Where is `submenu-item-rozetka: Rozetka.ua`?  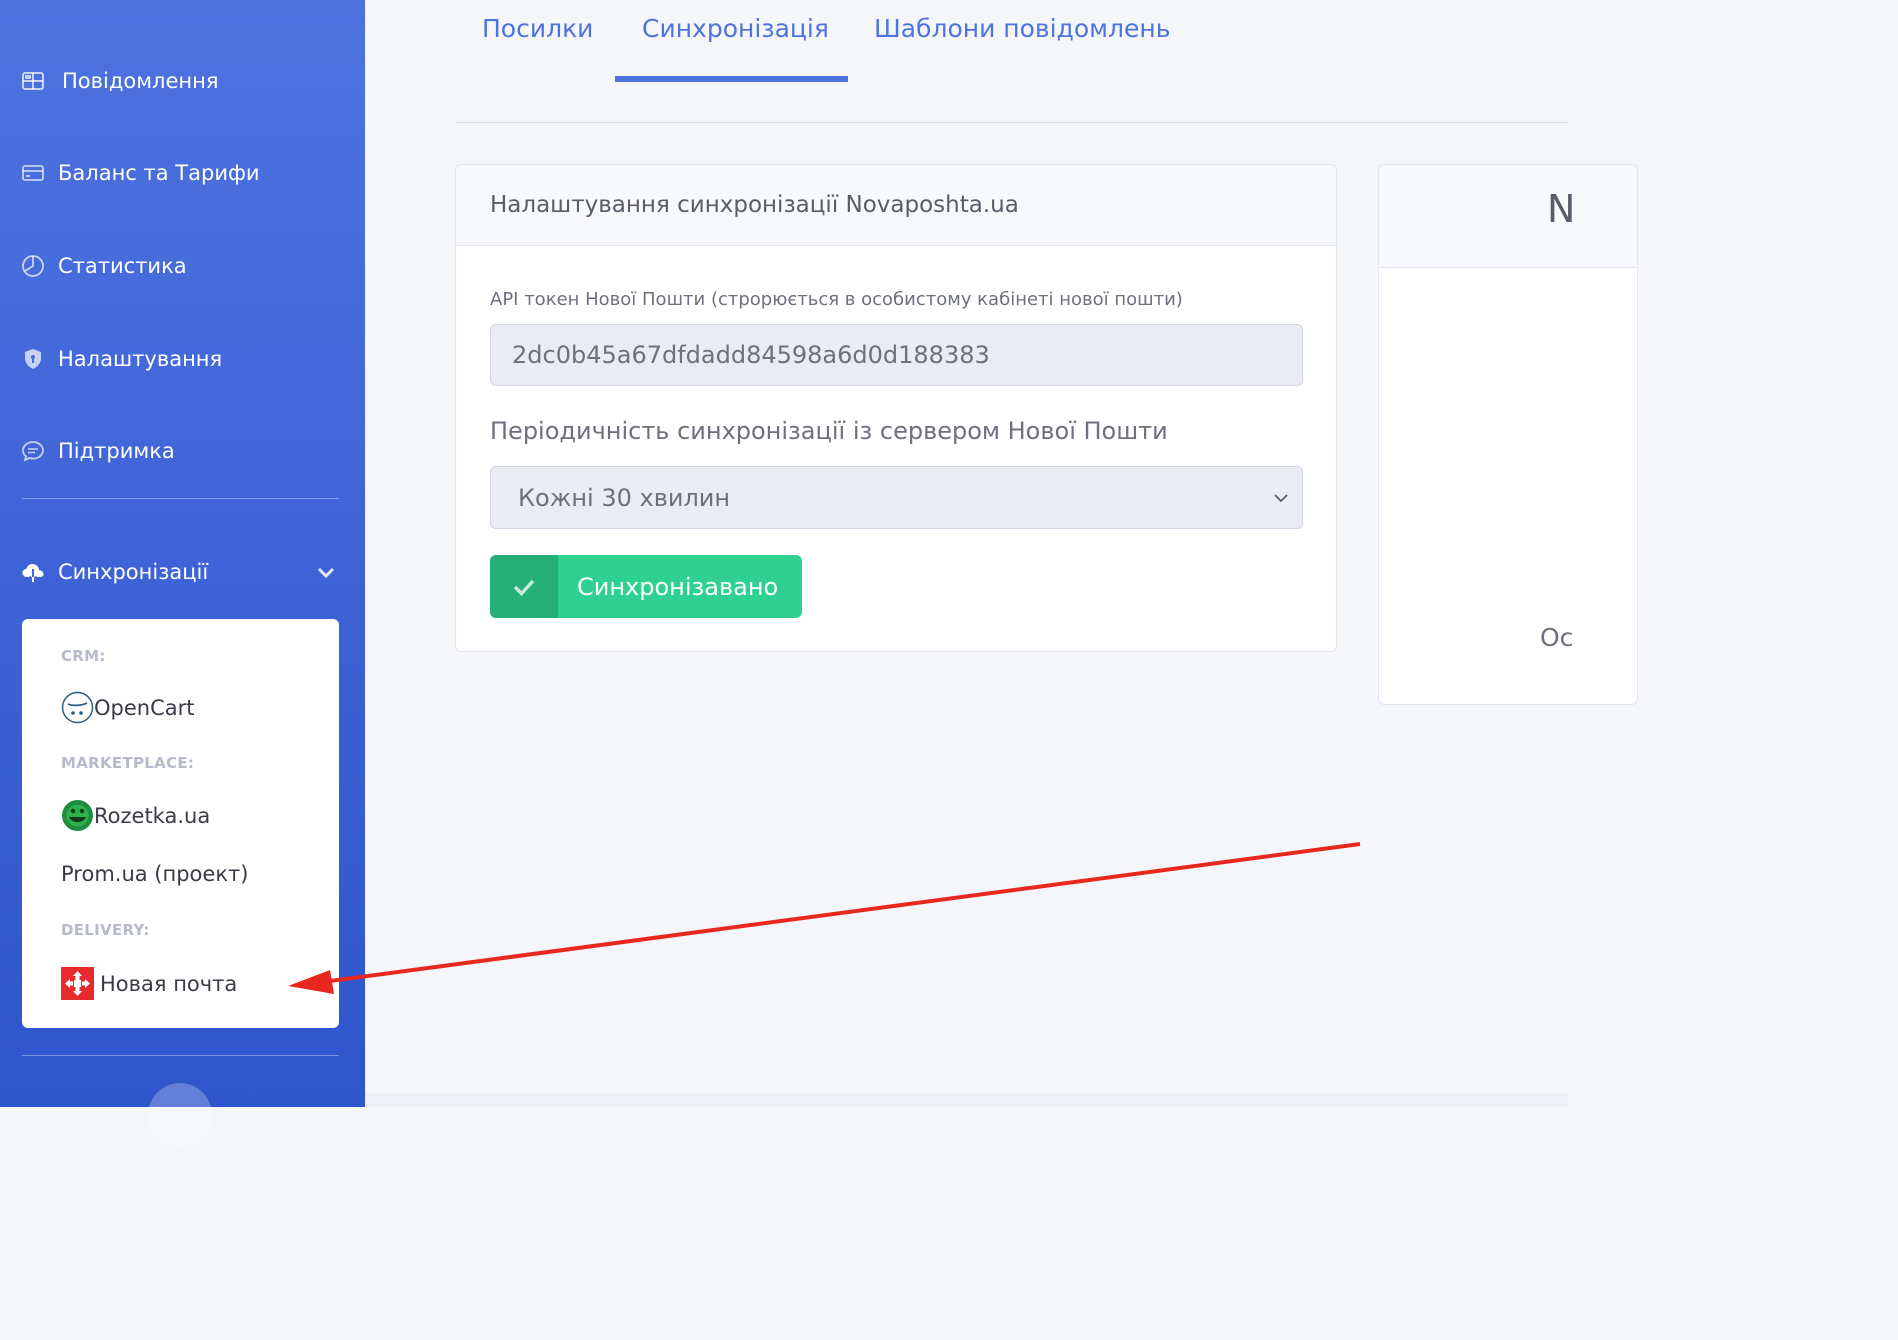
submenu-item-rozetka: Rozetka.ua is located at coordinates (135, 815).